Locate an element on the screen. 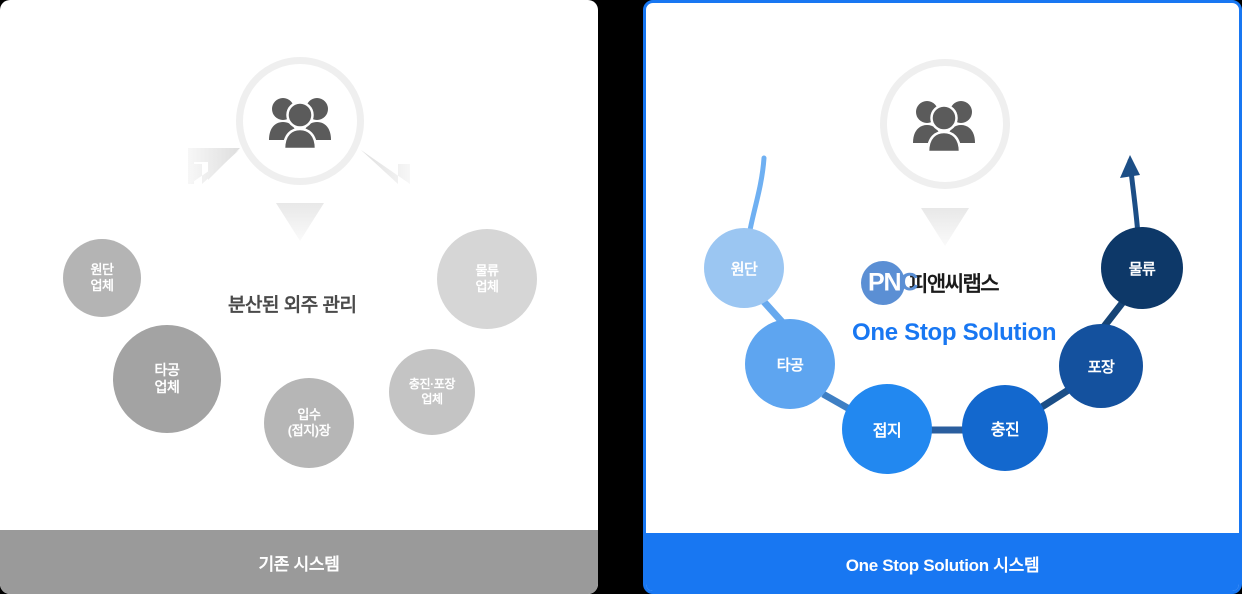  node-tagong: 타공 is located at coordinates (790, 364).